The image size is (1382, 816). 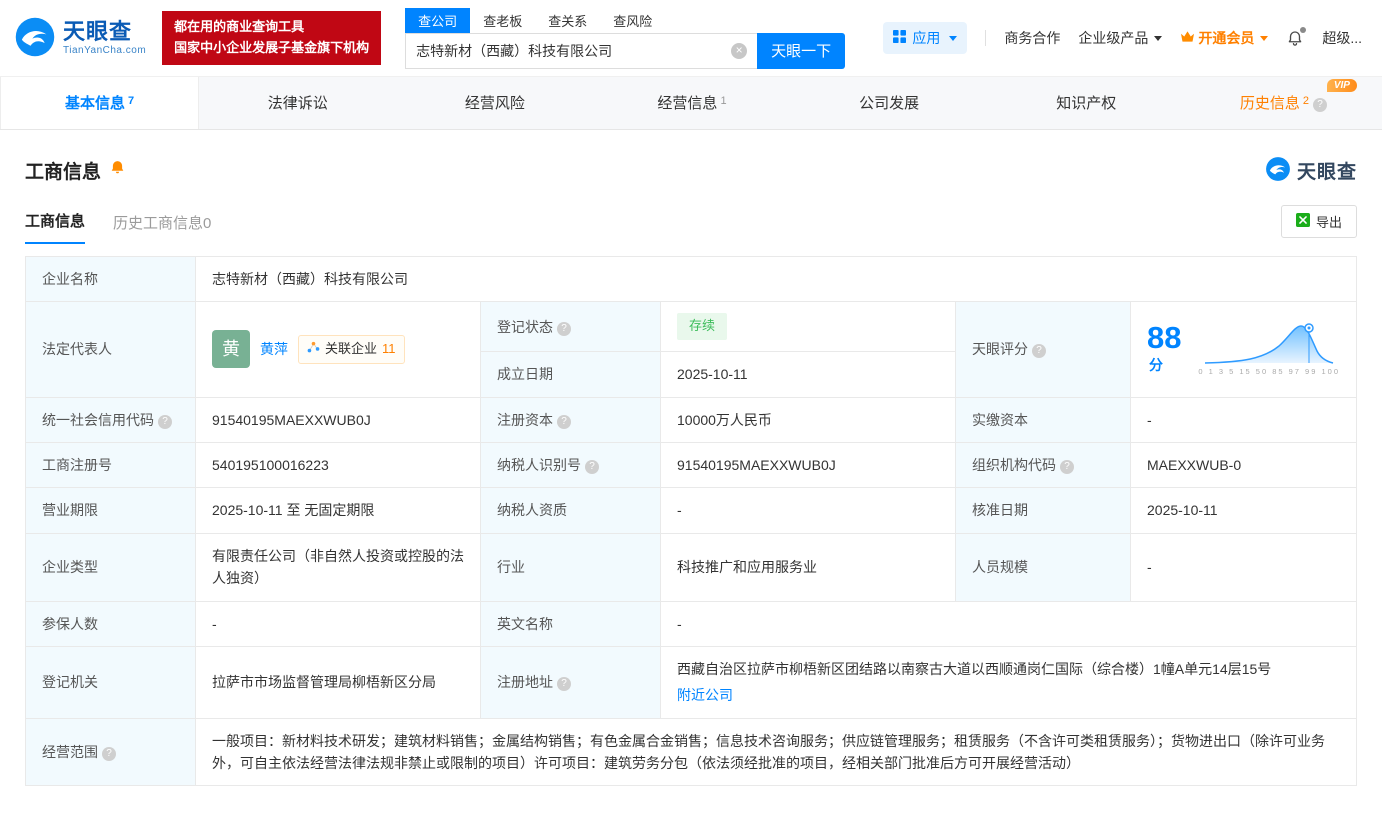 What do you see at coordinates (1269, 103) in the screenshot?
I see `tab-history-info-label: 历史信息` at bounding box center [1269, 103].